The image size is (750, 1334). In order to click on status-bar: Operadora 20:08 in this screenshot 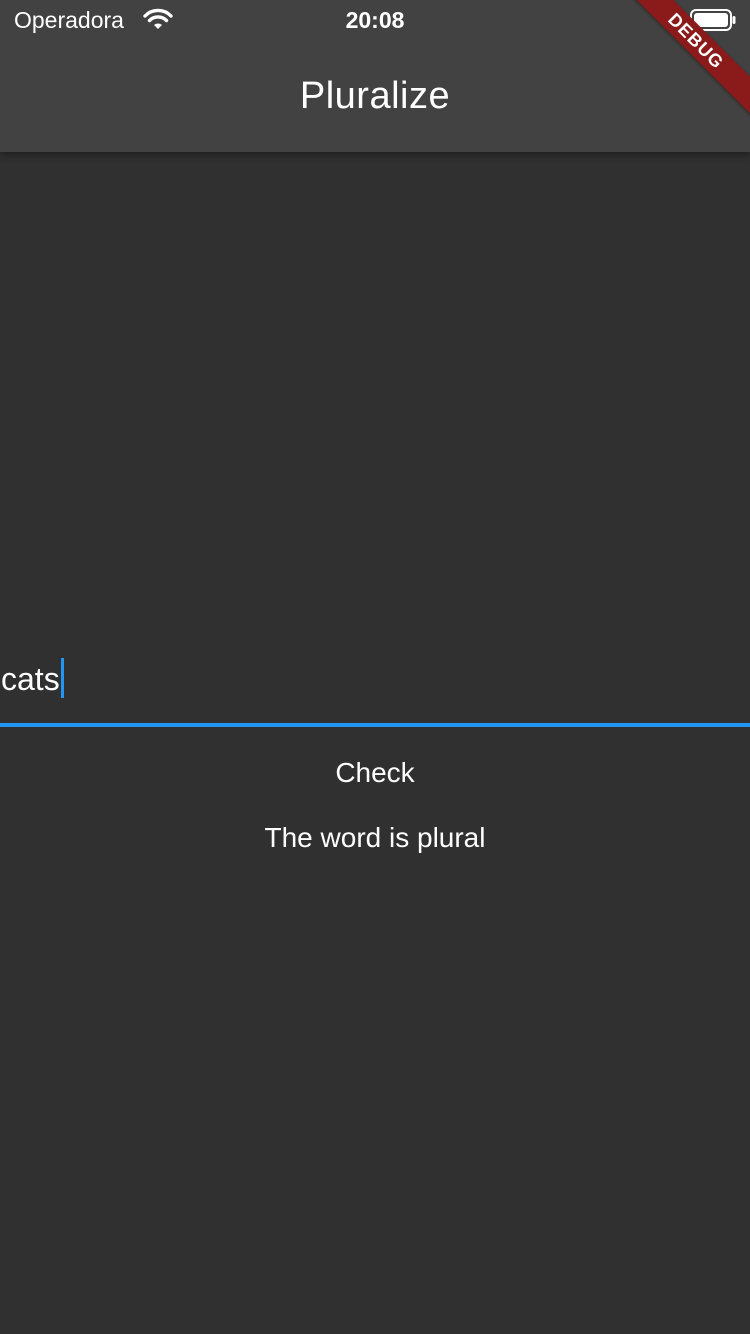, I will do `click(375, 20)`.